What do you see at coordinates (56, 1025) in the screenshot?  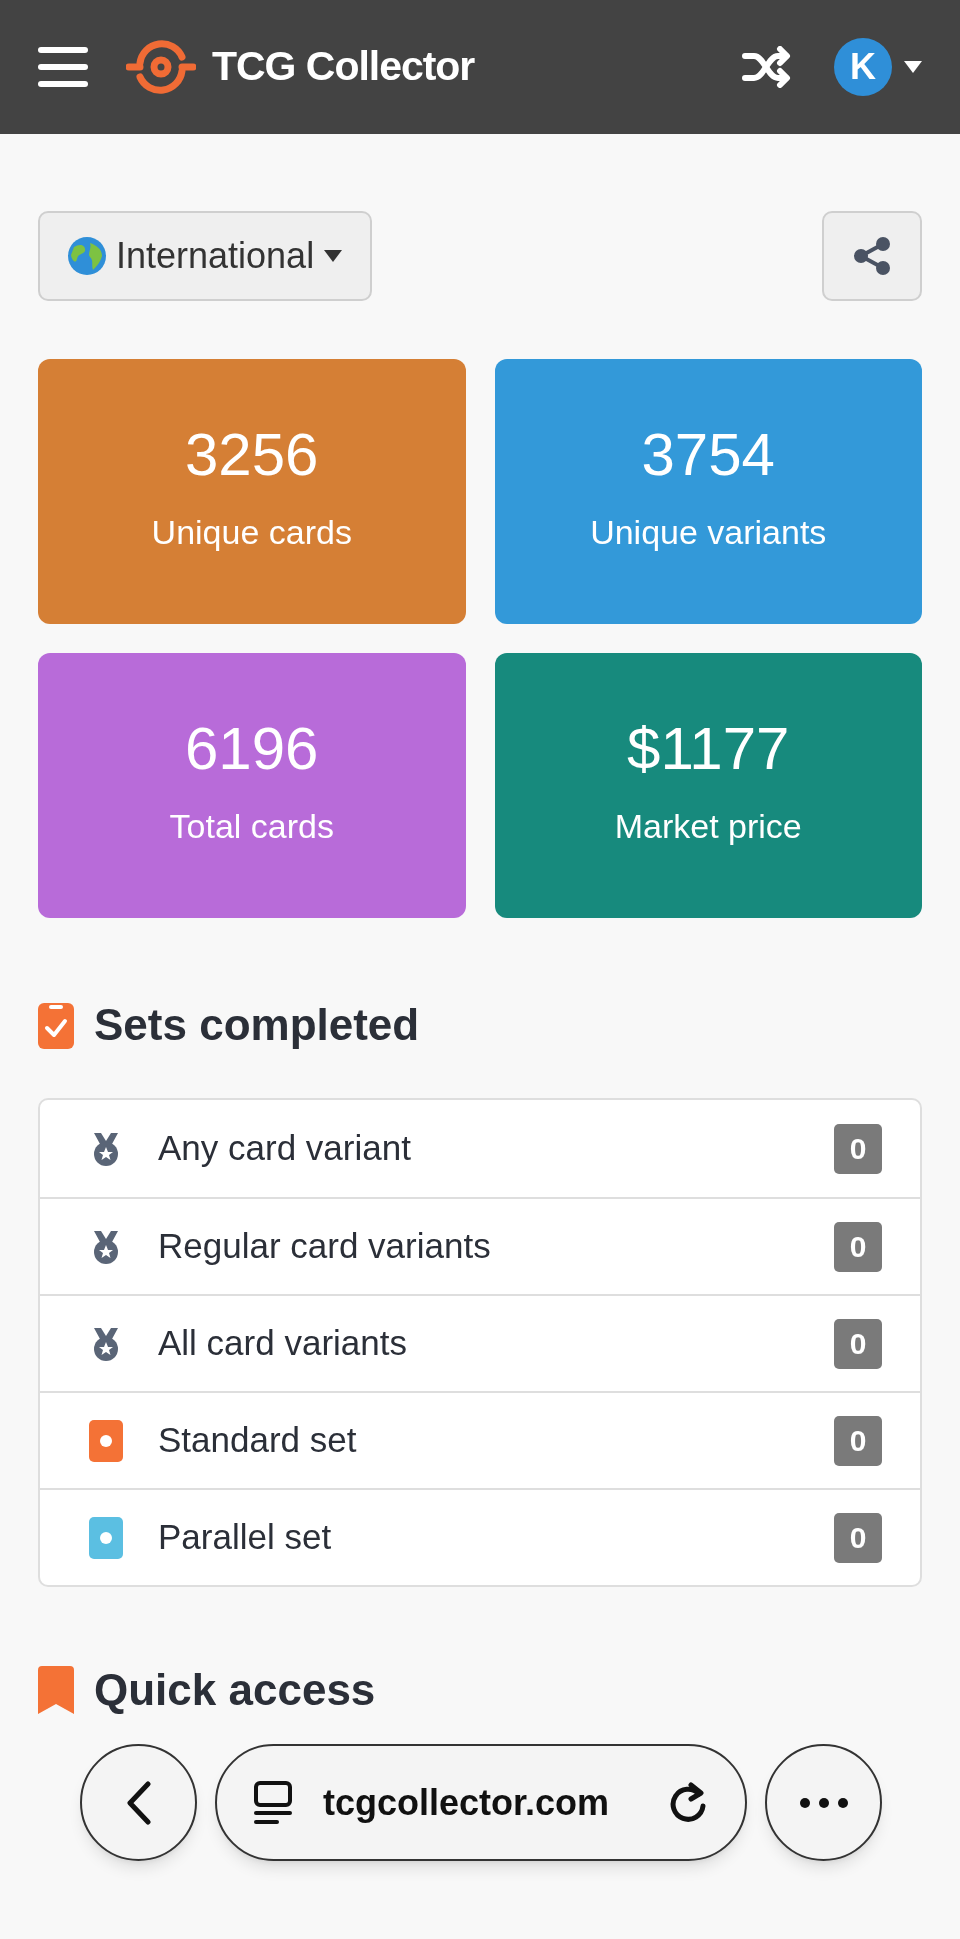 I see `clipboard-check-icon` at bounding box center [56, 1025].